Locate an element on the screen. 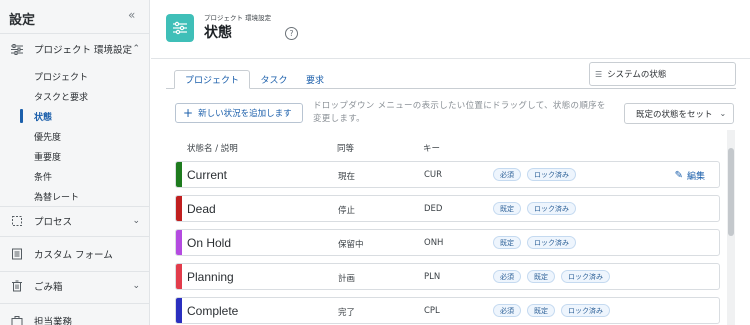 The height and width of the screenshot is (325, 750). help-icon: ? is located at coordinates (291, 33).